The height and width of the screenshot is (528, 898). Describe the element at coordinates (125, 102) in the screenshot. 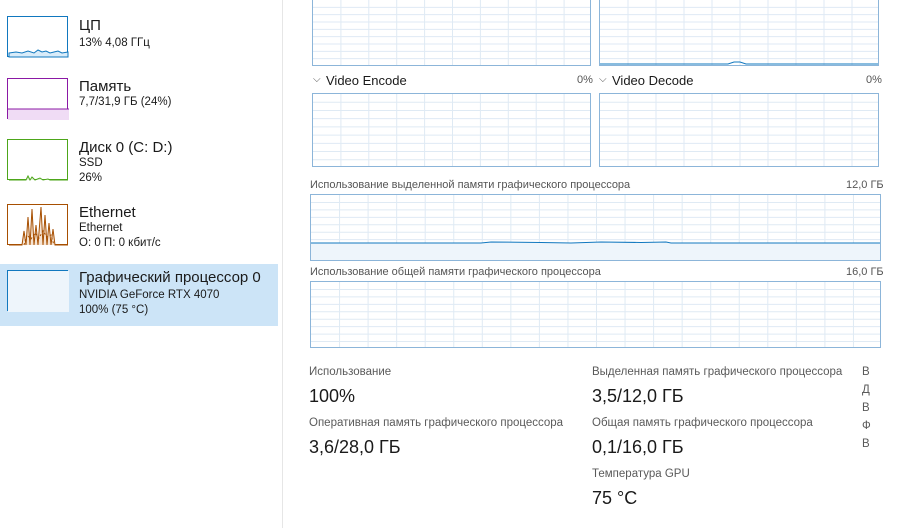

I see `sidebar-item-detail: 7,7/31,9 ГБ (24%)` at that location.